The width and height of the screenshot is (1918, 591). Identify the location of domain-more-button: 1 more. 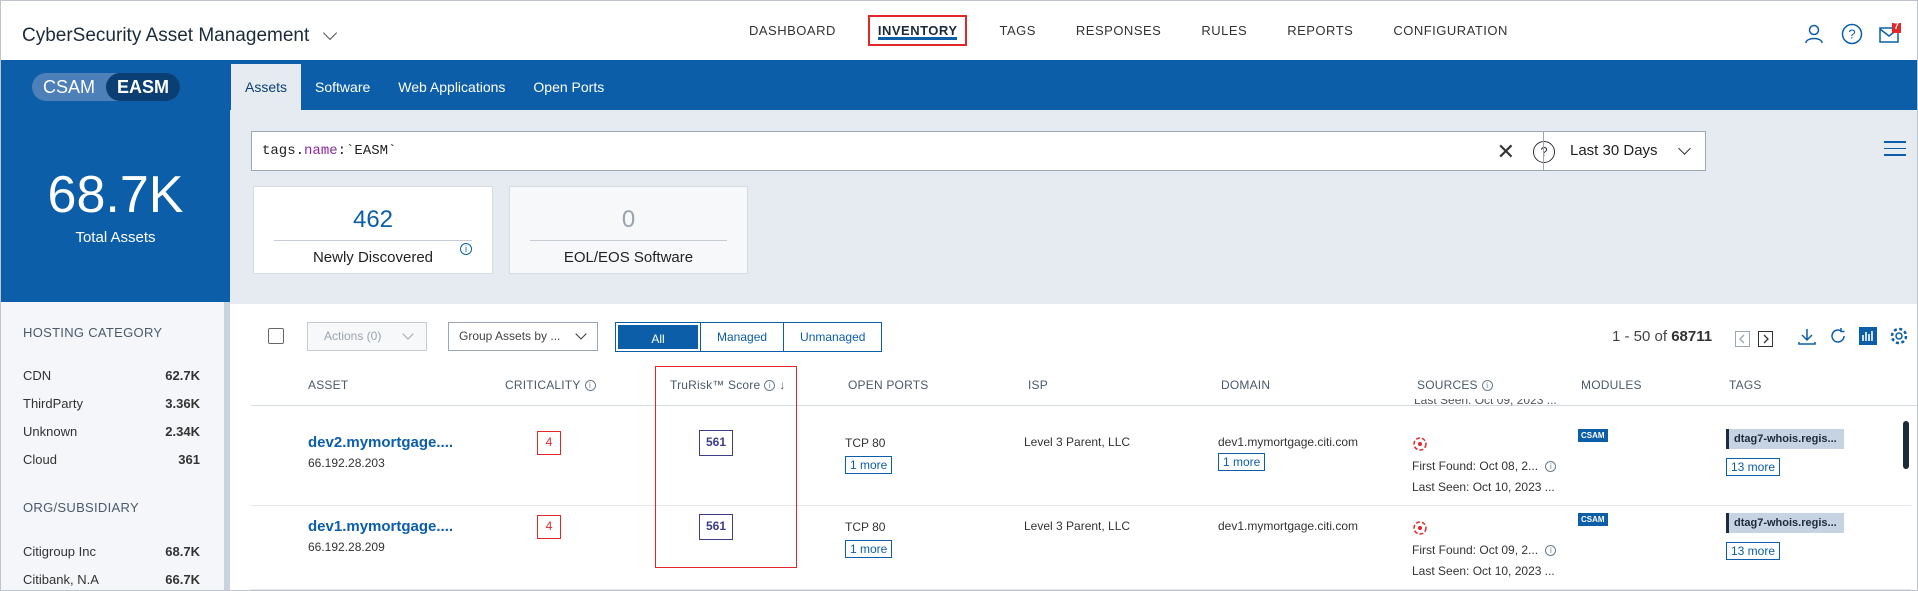
(1242, 462).